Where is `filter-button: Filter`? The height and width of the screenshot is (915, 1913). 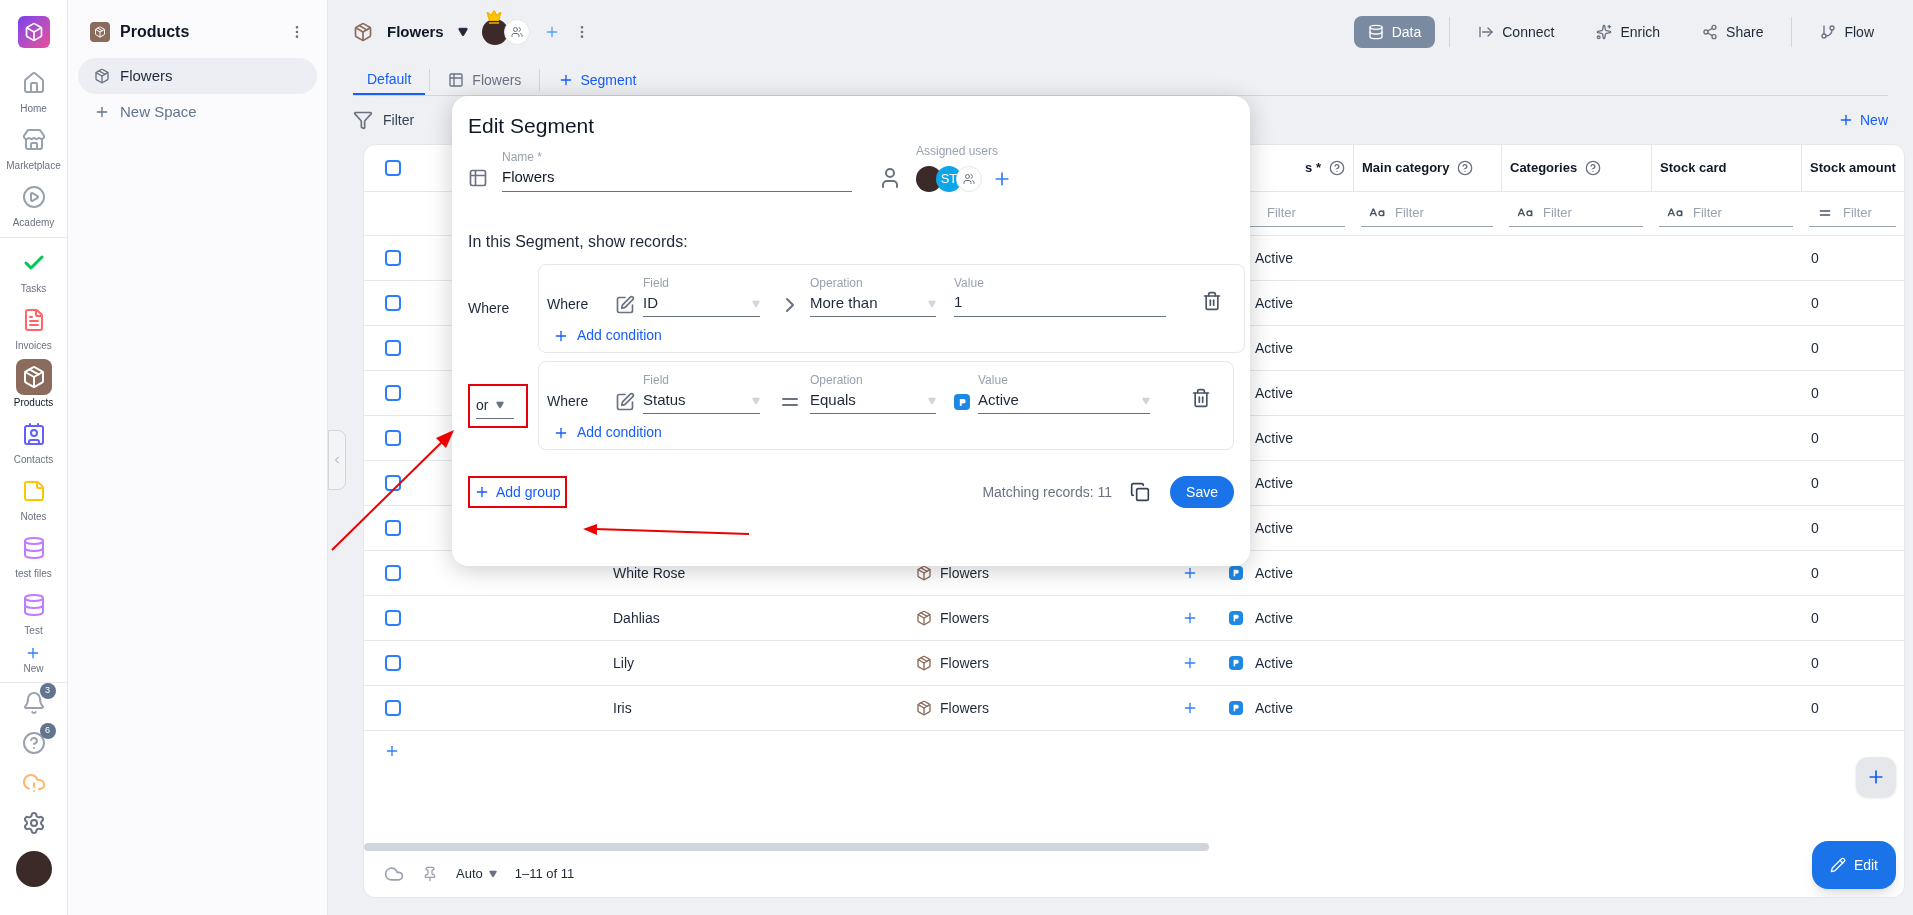
filter-button: Filter is located at coordinates (384, 120).